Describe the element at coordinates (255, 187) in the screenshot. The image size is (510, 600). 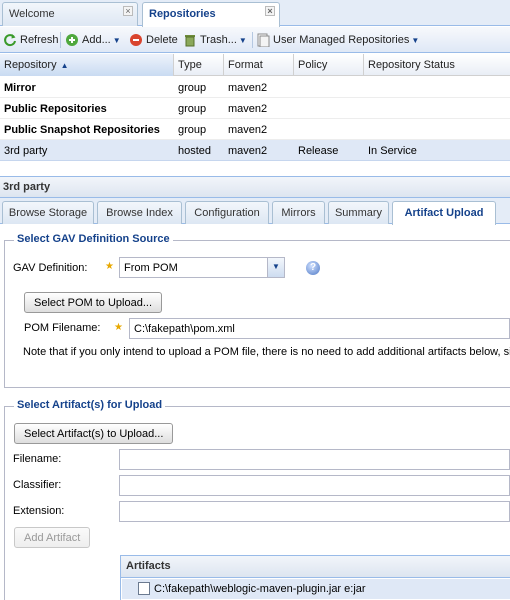
I see `detail-panel-title: 3rd party` at that location.